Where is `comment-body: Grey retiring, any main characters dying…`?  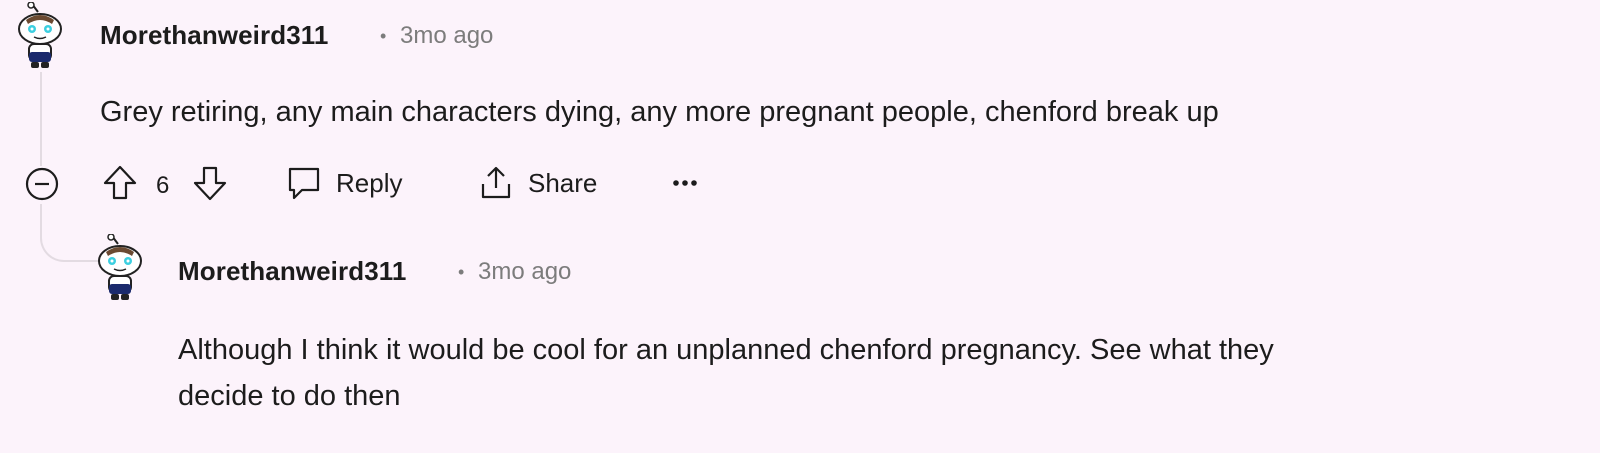 comment-body: Grey retiring, any main characters dying… is located at coordinates (659, 112).